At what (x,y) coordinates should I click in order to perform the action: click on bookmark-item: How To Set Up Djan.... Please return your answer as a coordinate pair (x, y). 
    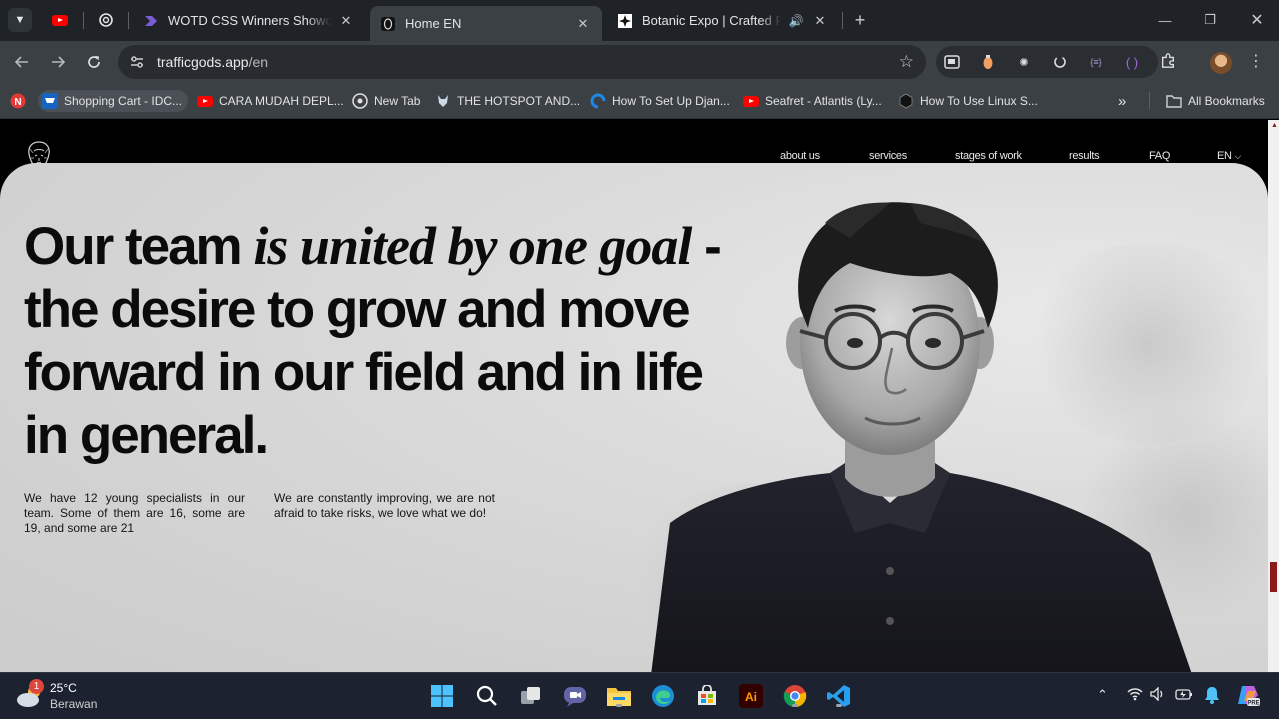
    Looking at the image, I should click on (660, 101).